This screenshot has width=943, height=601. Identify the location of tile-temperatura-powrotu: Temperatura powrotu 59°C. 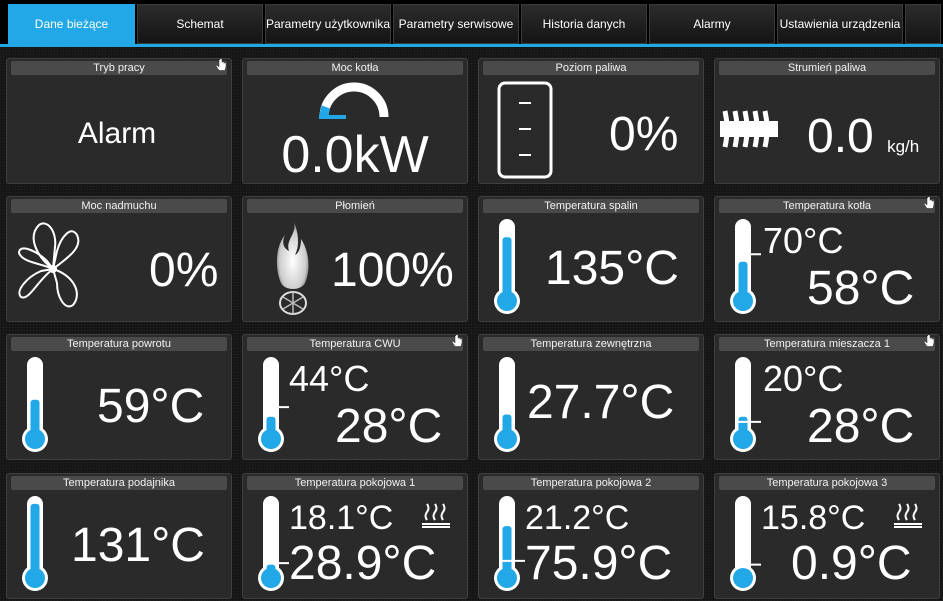
(119, 397).